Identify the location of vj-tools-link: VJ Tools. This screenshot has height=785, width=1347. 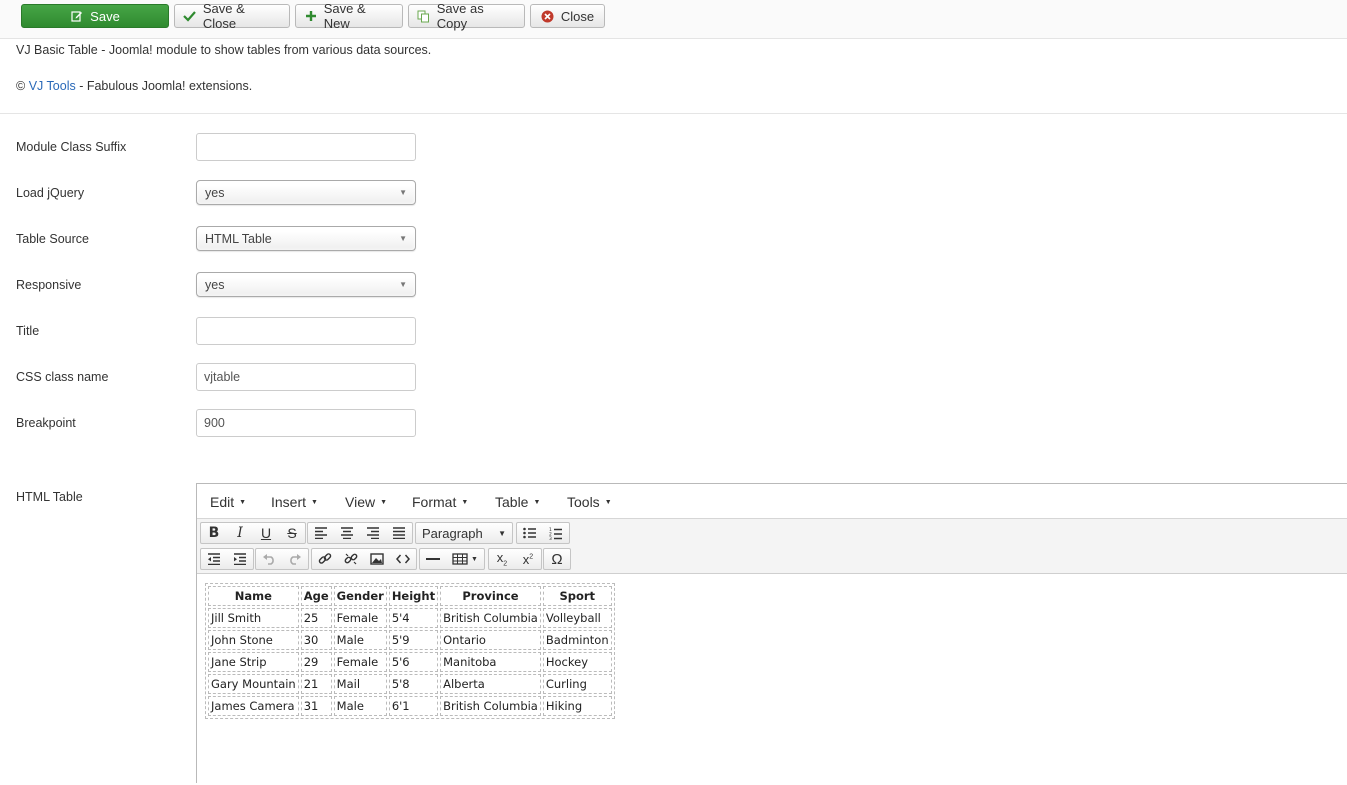
(52, 86).